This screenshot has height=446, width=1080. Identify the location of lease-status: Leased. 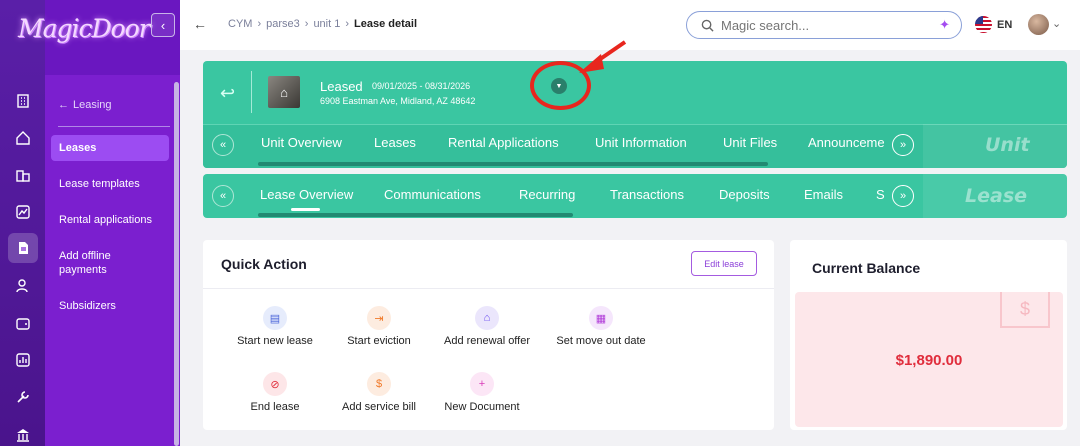
(341, 86).